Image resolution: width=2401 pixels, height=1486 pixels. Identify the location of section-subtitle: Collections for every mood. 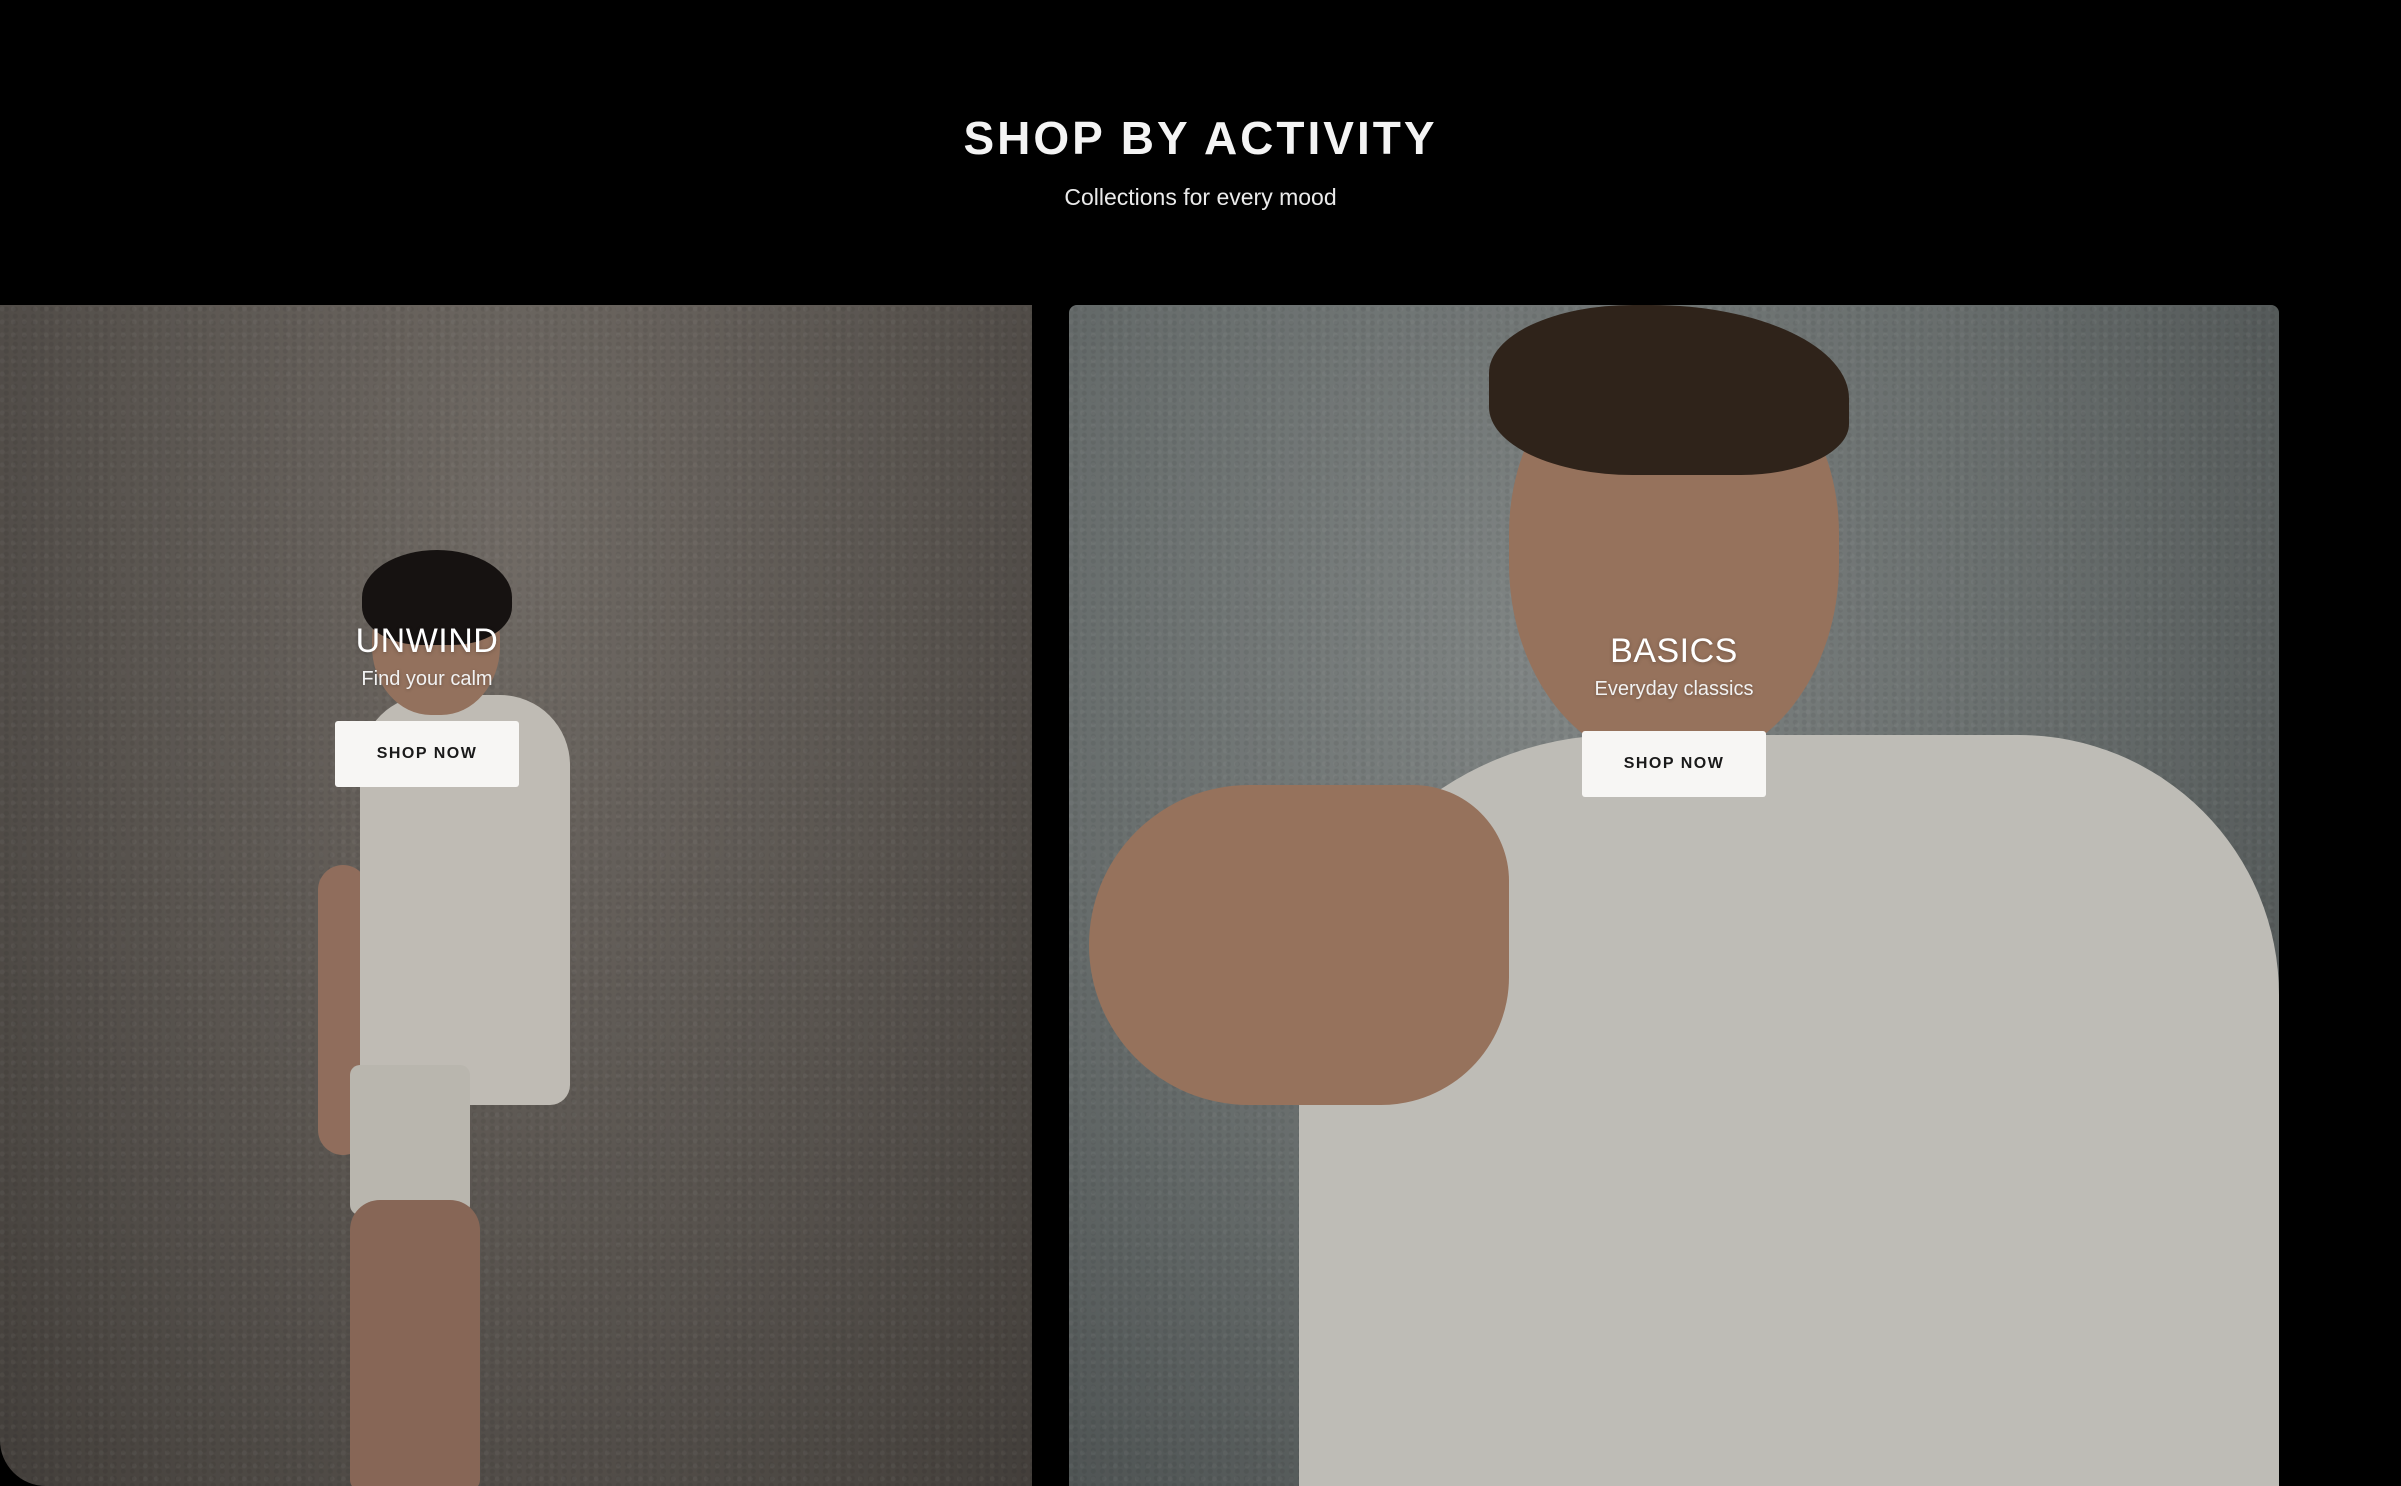
(1200, 197).